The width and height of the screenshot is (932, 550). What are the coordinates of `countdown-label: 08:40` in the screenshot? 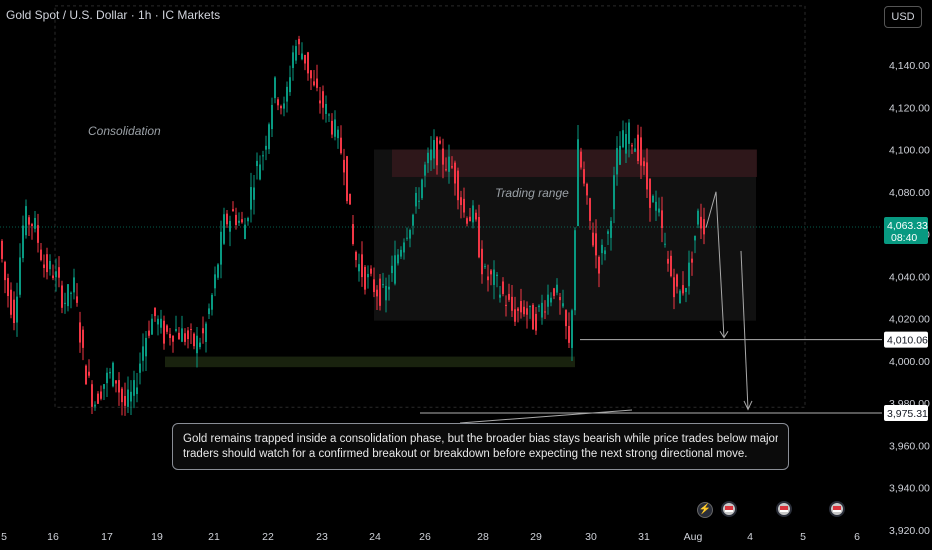 It's located at (904, 238).